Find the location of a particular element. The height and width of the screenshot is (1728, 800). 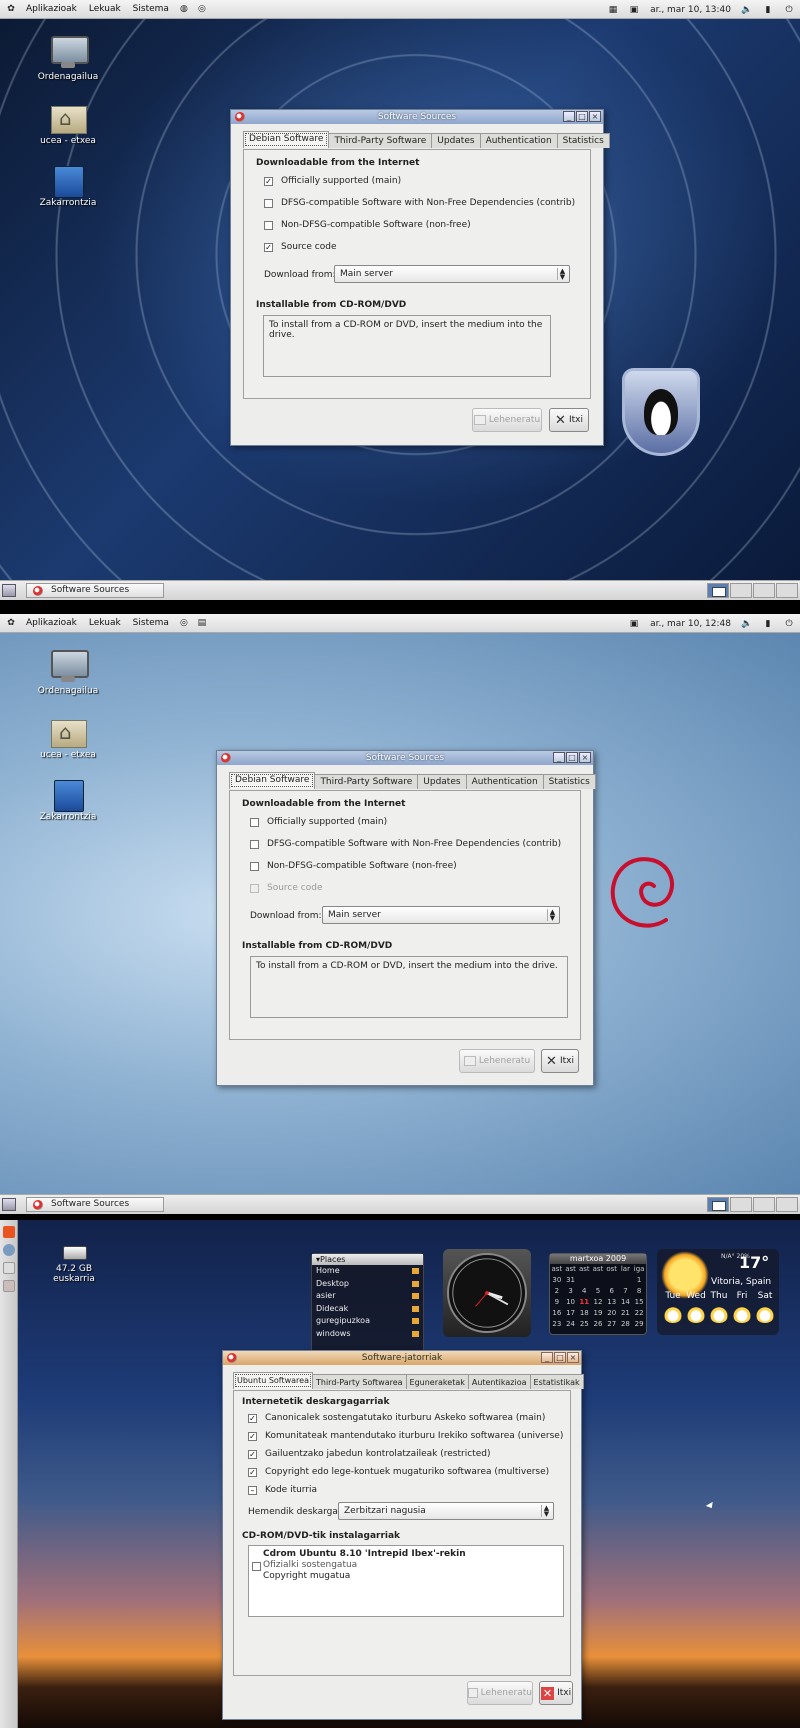

place-item: guregipuzkoa is located at coordinates (367, 1321).